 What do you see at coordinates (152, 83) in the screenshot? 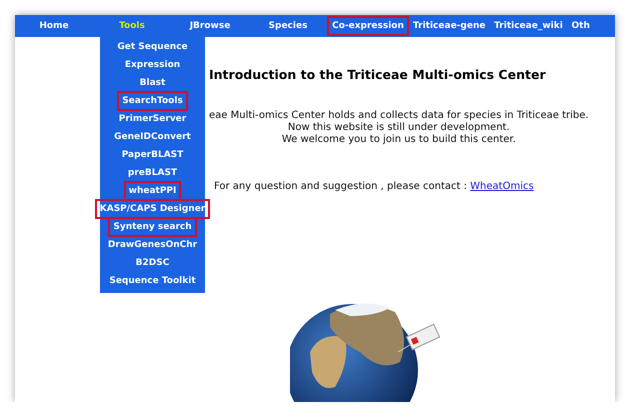
I see `menu-item: Blast` at bounding box center [152, 83].